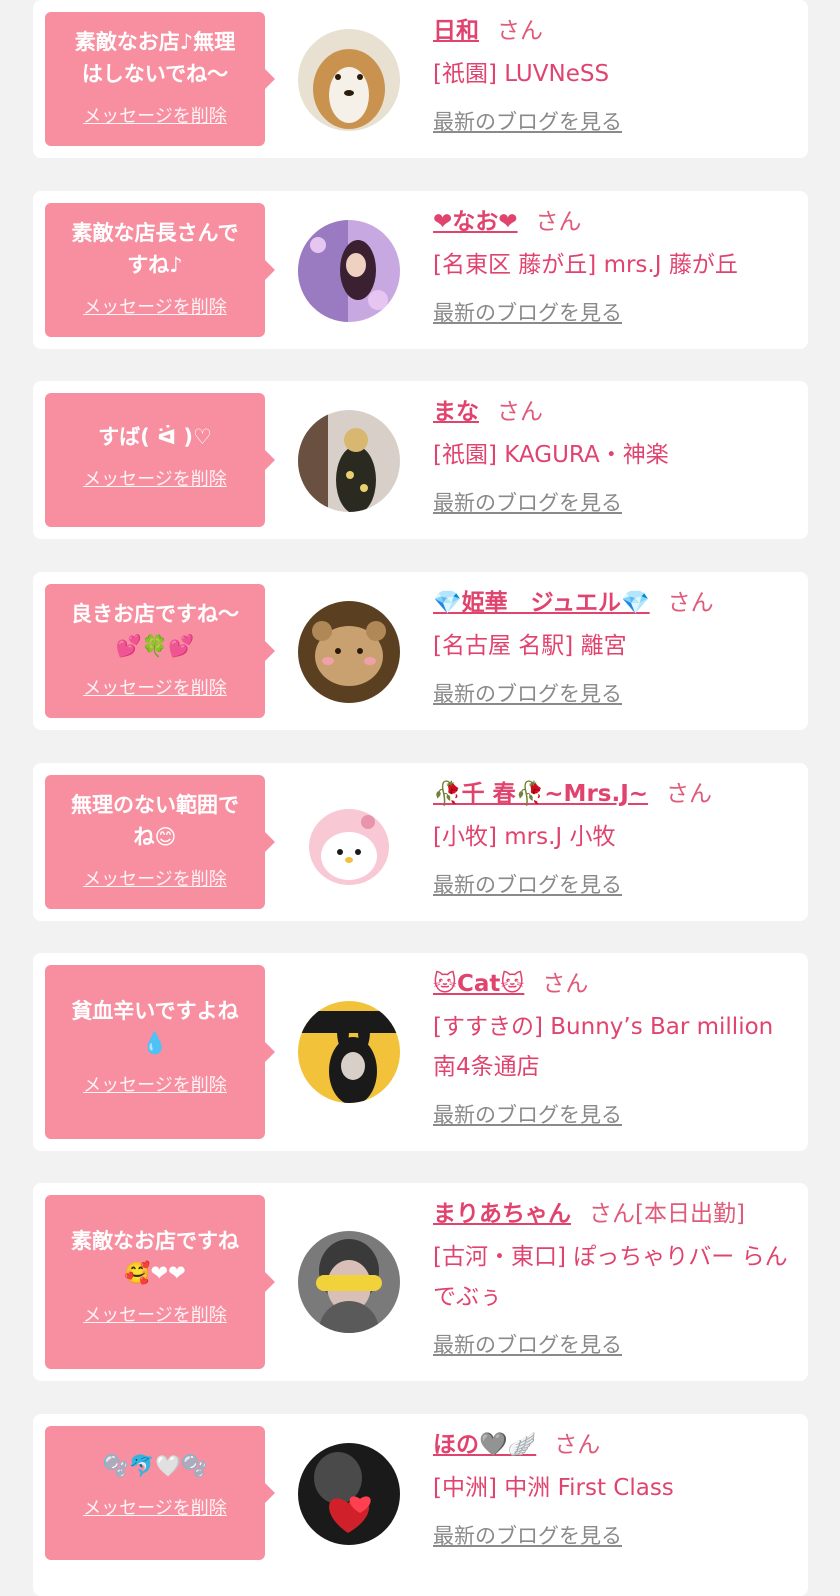  Describe the element at coordinates (155, 1257) in the screenshot. I see `message-text: 素敵なお店ですね 🥰❤❤` at that location.